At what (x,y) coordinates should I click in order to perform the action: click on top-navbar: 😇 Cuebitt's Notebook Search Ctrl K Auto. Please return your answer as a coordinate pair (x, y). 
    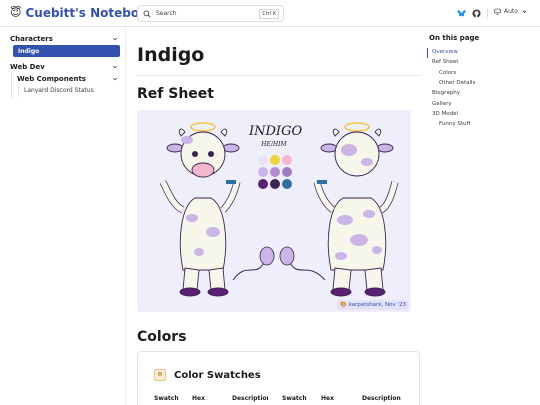
    Looking at the image, I should click on (270, 13).